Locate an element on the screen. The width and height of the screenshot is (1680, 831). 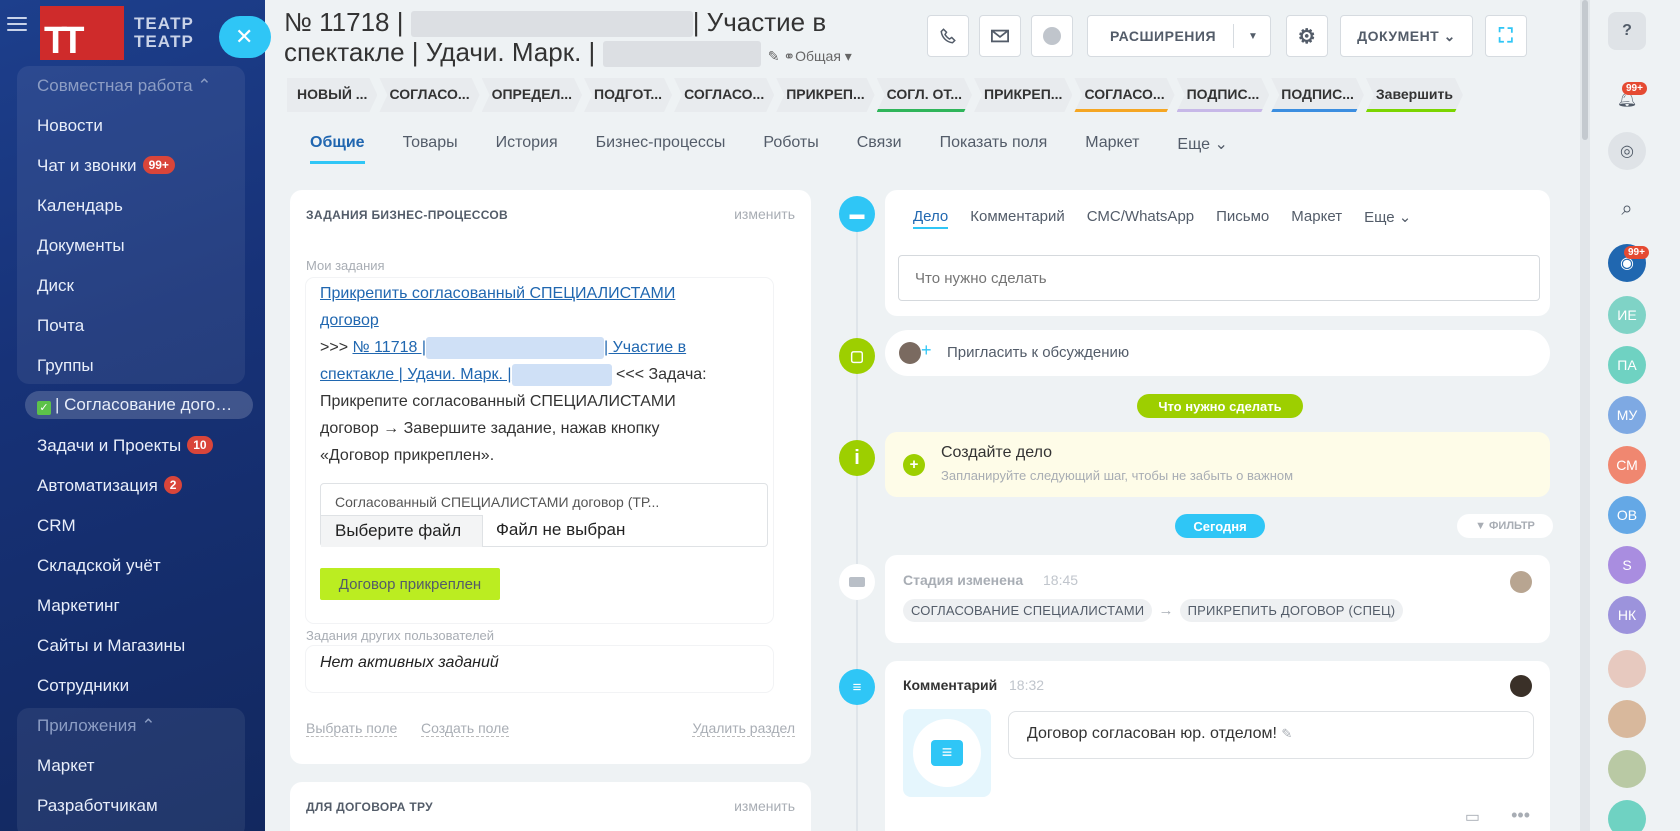
sidebar-item-market: Маркет is located at coordinates (66, 766).